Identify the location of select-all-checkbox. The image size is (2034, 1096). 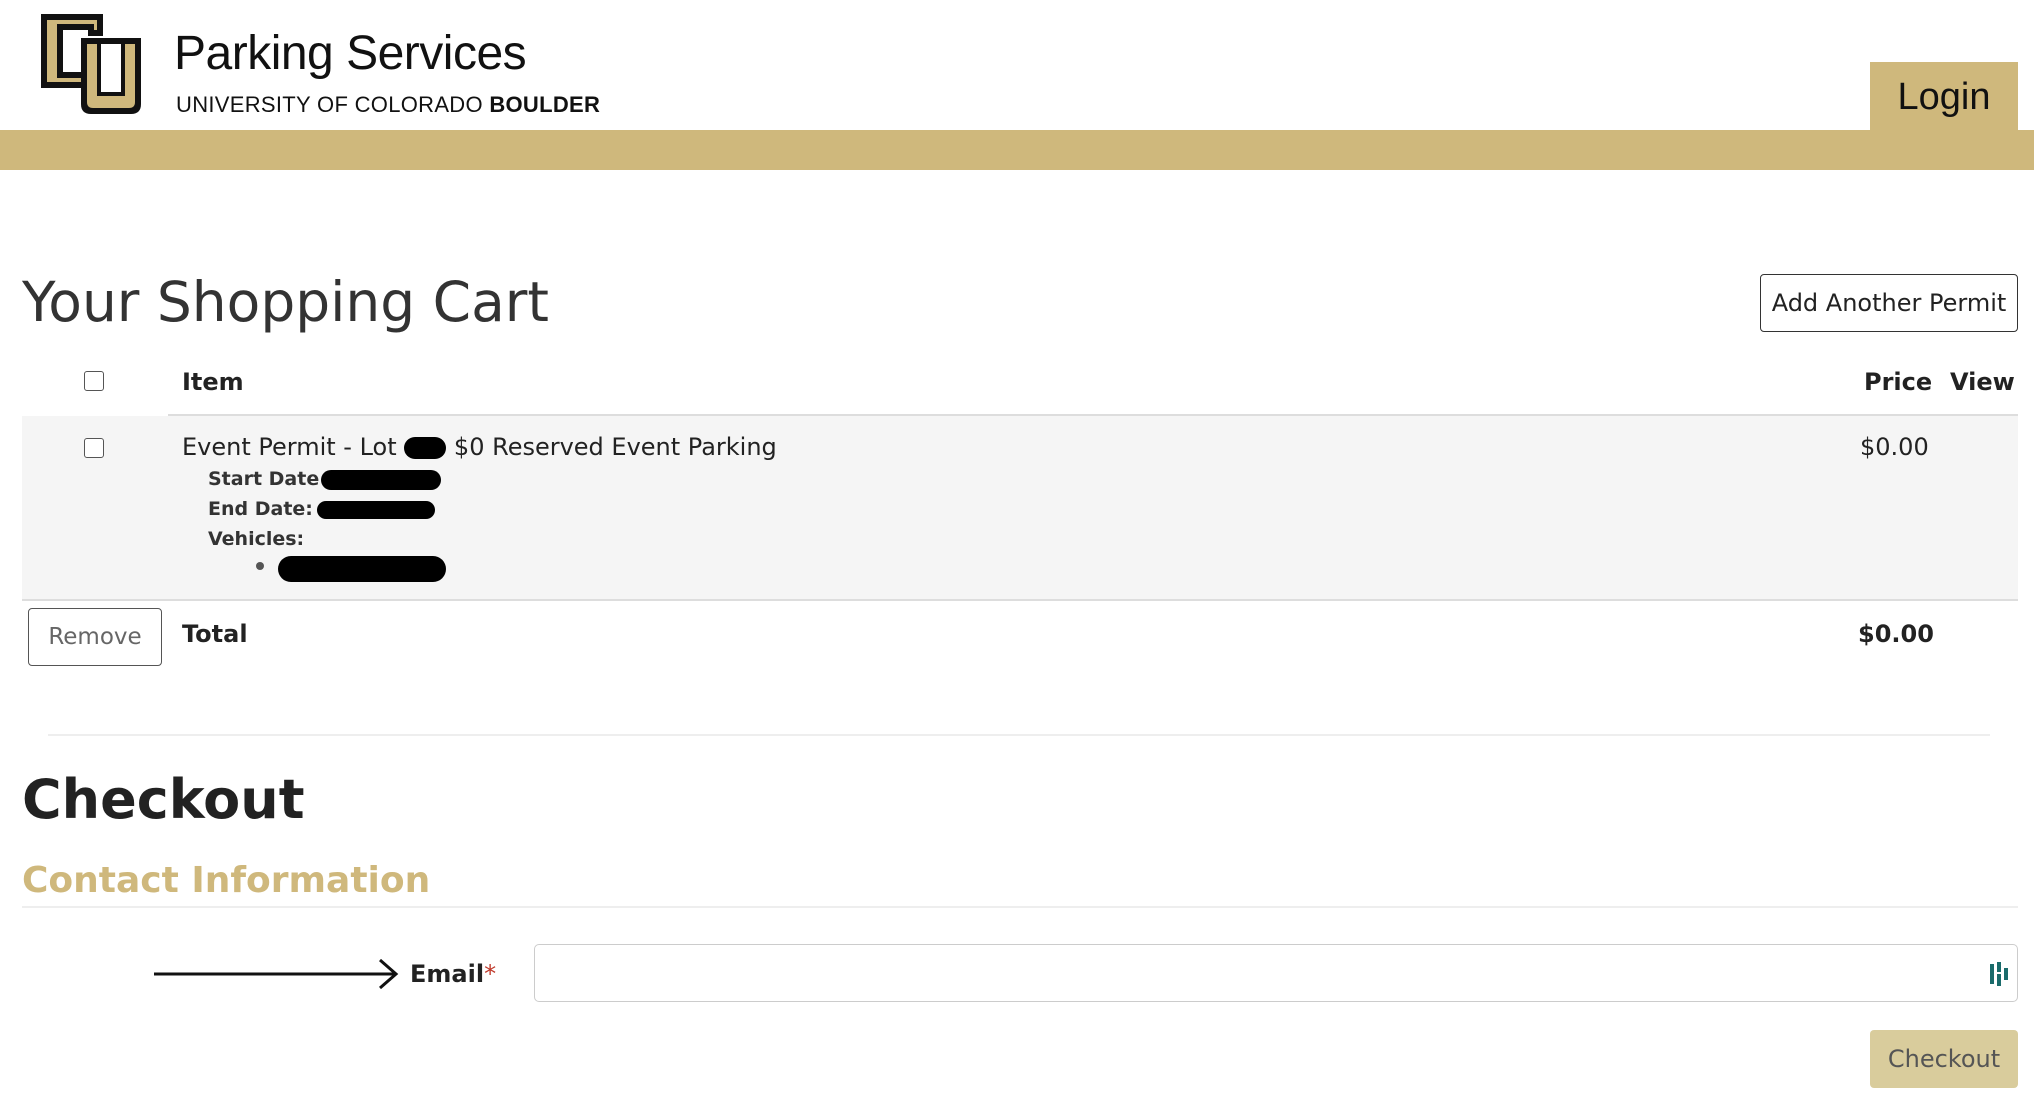
(94, 381).